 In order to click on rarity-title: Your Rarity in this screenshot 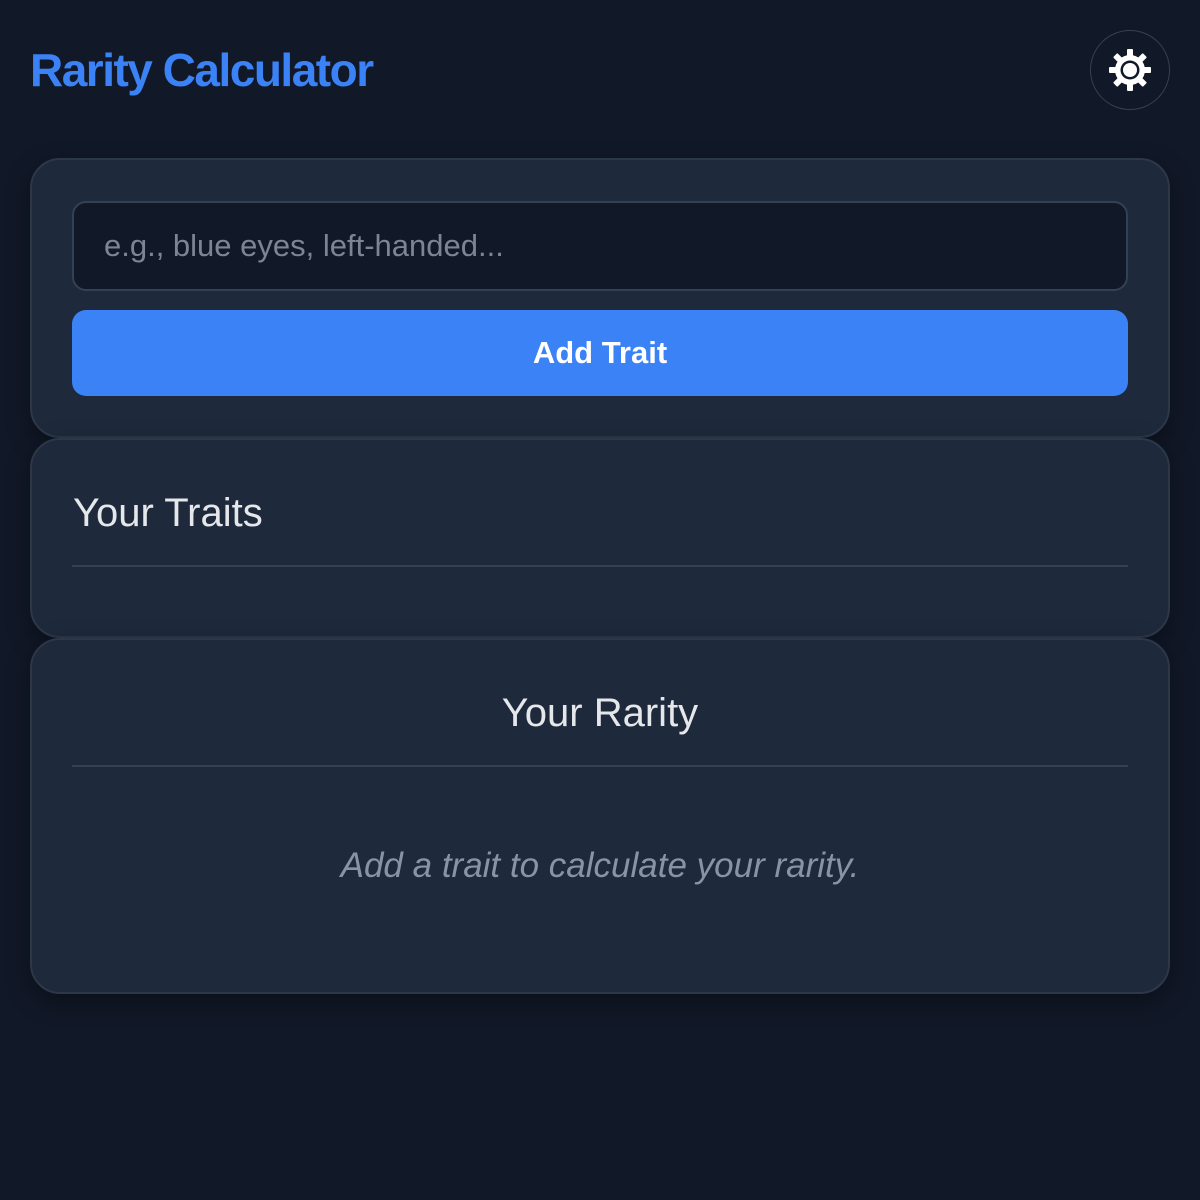, I will do `click(600, 713)`.